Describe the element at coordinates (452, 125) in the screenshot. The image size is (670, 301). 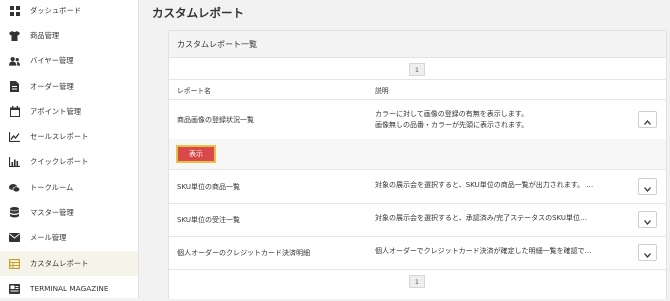
I see `report-description-line2: 画像無しの品番・カラーが先頭に表示されます。` at that location.